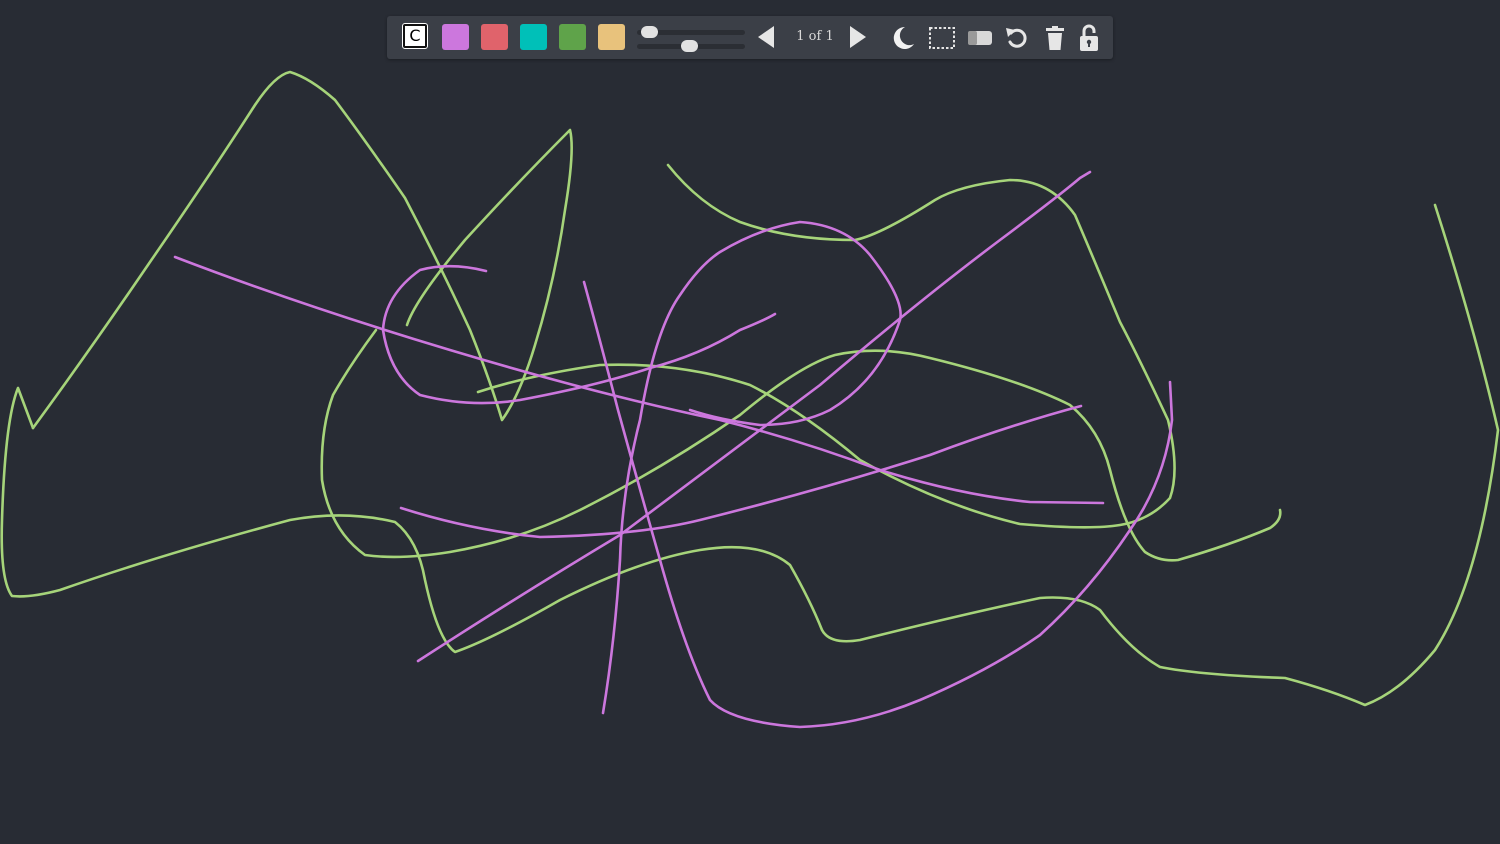 This screenshot has height=844, width=1500. I want to click on lock-button, so click(1089, 37).